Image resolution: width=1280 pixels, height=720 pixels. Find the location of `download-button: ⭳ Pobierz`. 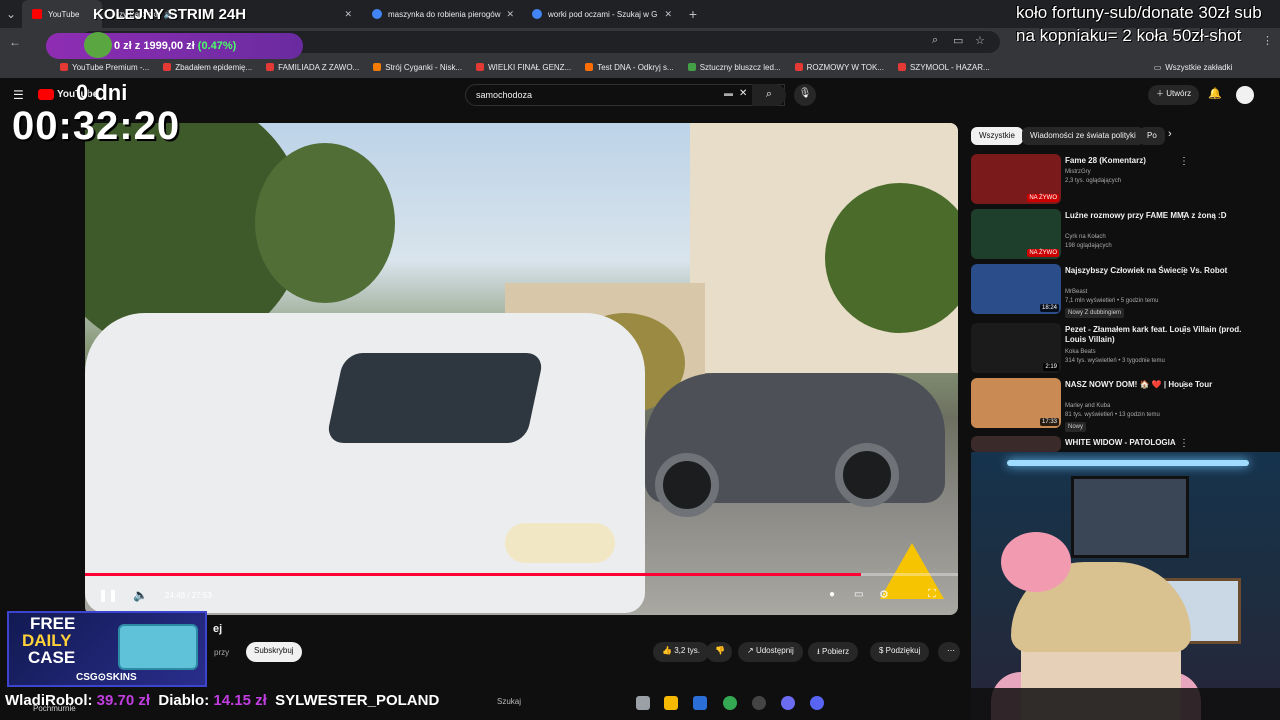

download-button: ⭳ Pobierz is located at coordinates (833, 652).